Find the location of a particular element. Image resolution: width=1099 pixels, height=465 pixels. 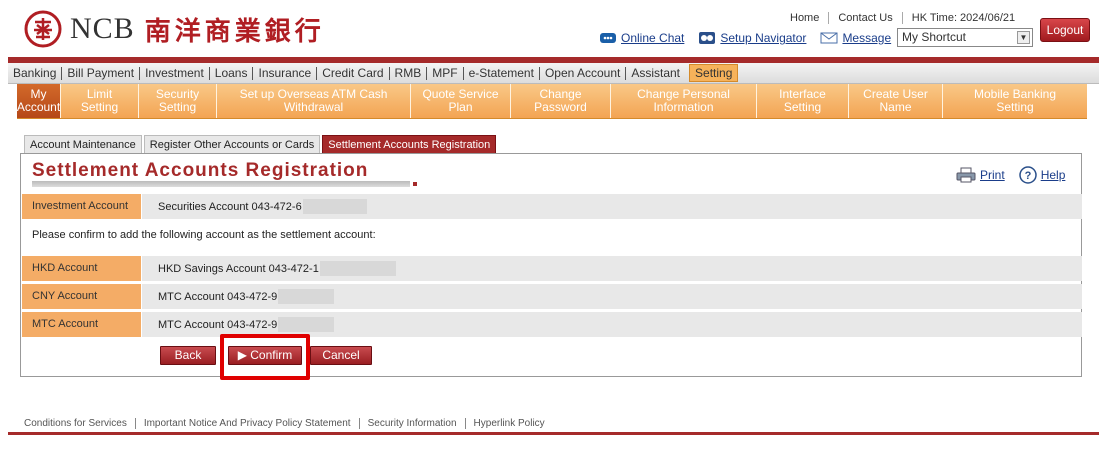

bank-logo: NCB 南洋商業銀行 is located at coordinates (174, 29).